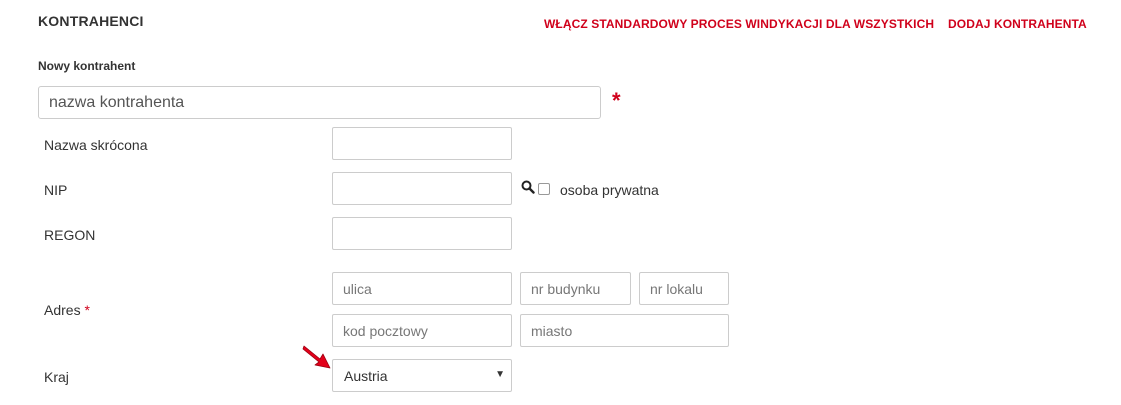 The image size is (1121, 405). Describe the element at coordinates (1017, 24) in the screenshot. I see `add-contractor-link: DODAJ KONTRAHENTA` at that location.